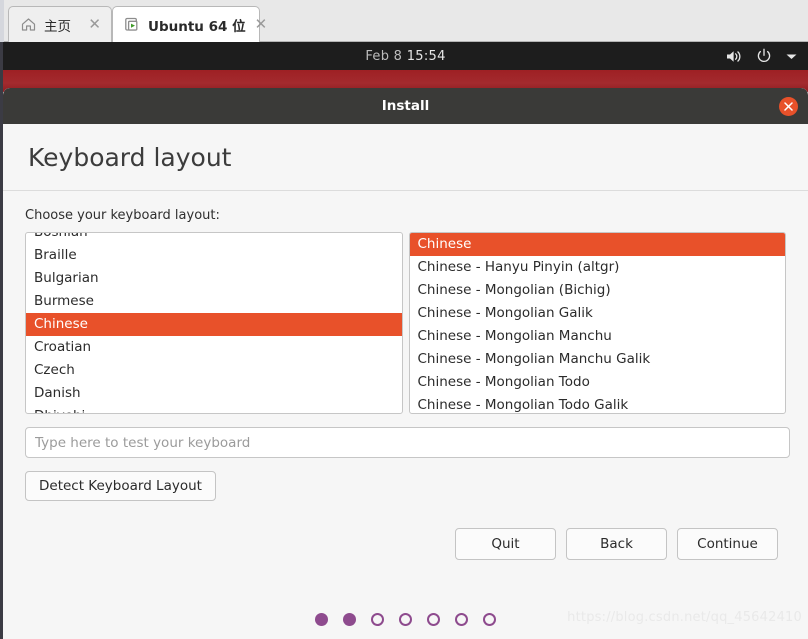  Describe the element at coordinates (598, 359) in the screenshot. I see `list-item: Chinese - Mongolian Manchu Galik` at that location.